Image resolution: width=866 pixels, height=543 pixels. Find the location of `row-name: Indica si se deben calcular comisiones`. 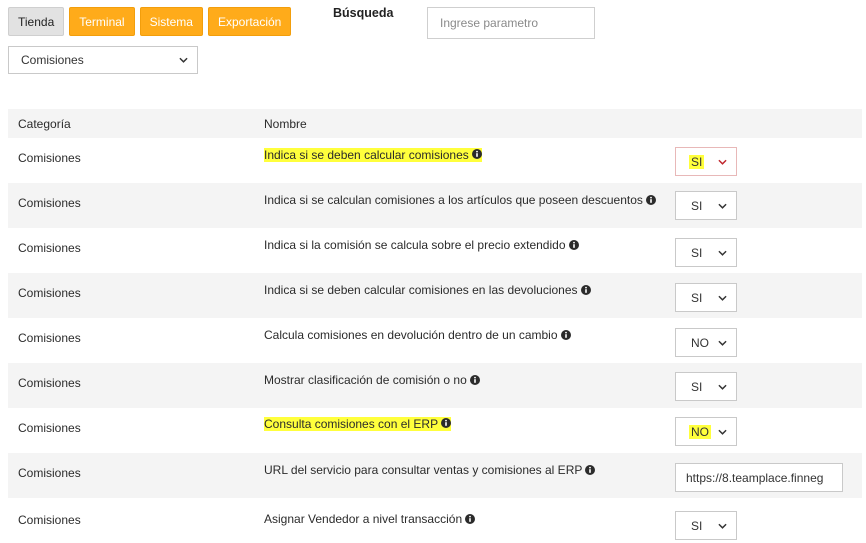

row-name: Indica si se deben calcular comisiones is located at coordinates (373, 155).